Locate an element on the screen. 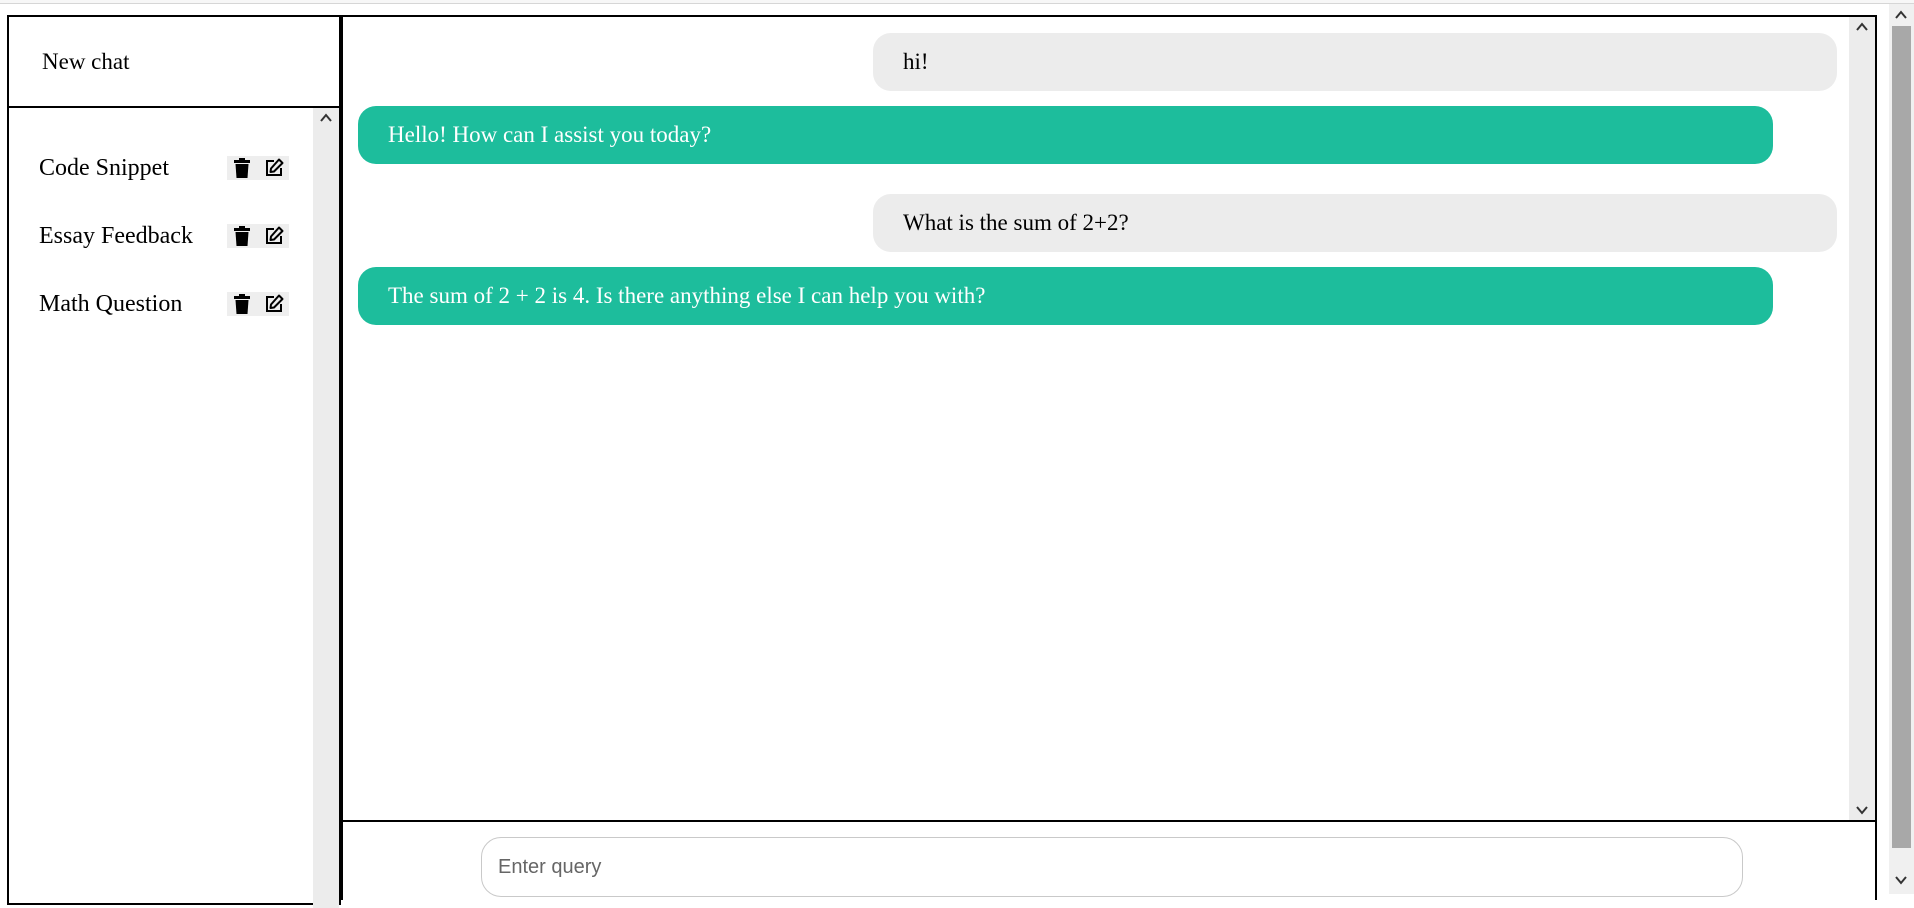  assistant-message: Hello! How can I assist you today? is located at coordinates (1065, 135).